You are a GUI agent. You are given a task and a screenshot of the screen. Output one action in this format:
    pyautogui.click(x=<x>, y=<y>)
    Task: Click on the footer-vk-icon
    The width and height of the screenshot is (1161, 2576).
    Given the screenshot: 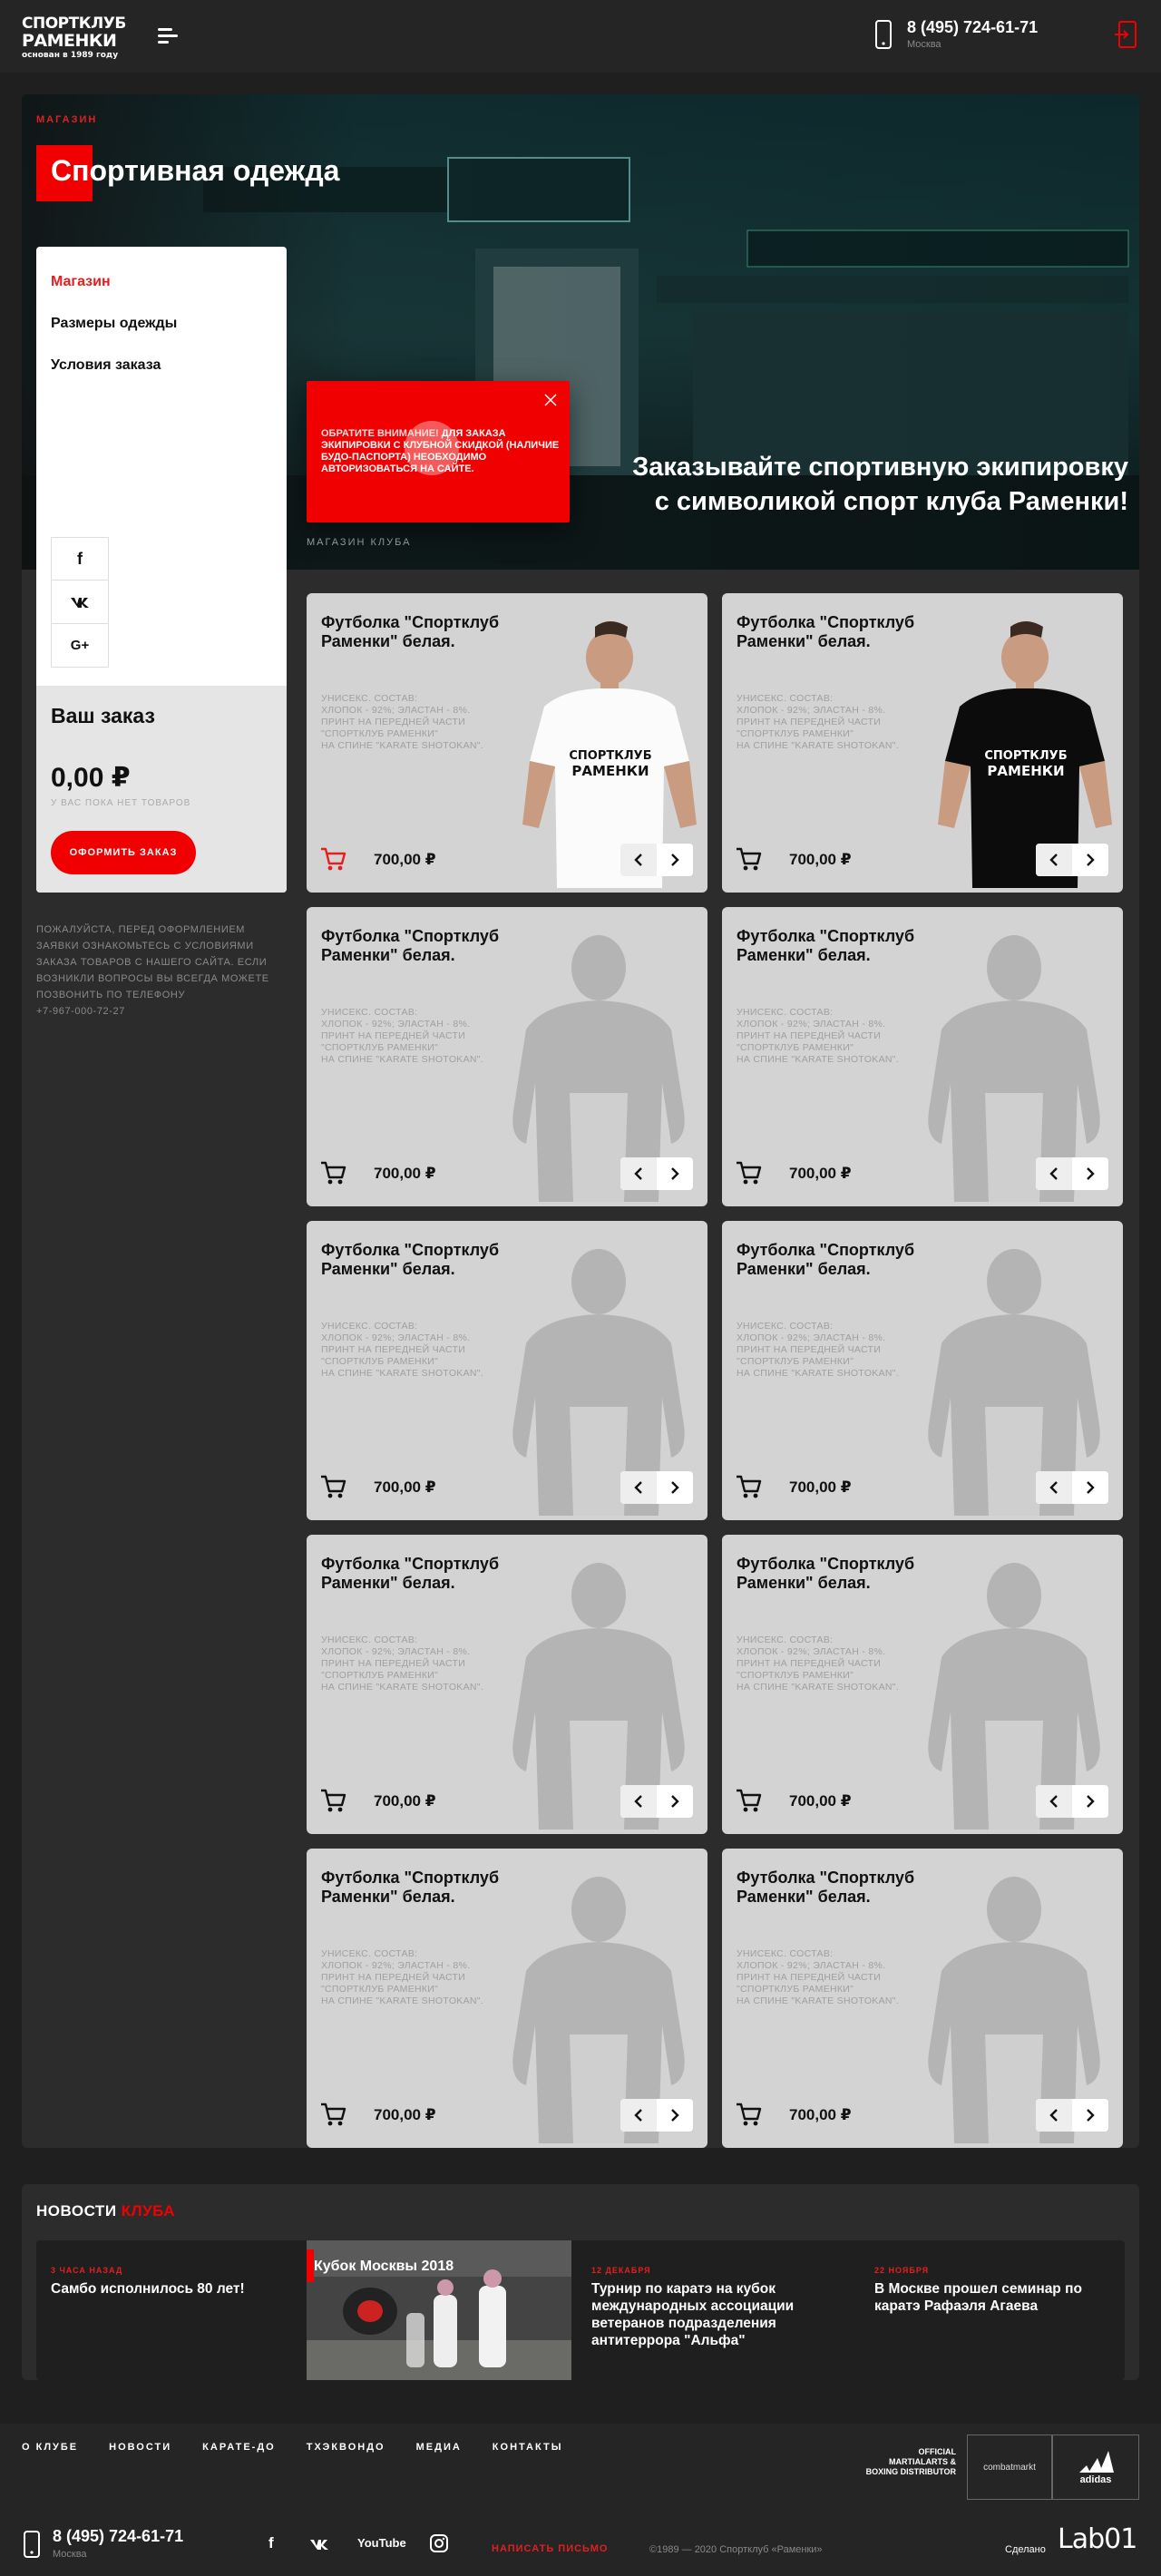 What is the action you would take?
    pyautogui.click(x=319, y=2544)
    